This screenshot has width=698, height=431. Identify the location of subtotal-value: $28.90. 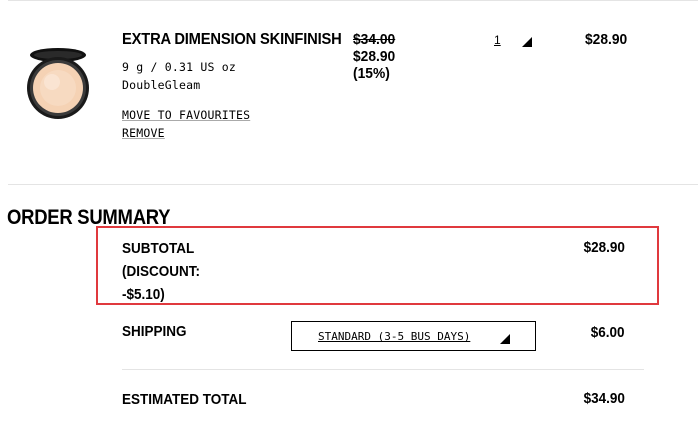
(604, 247).